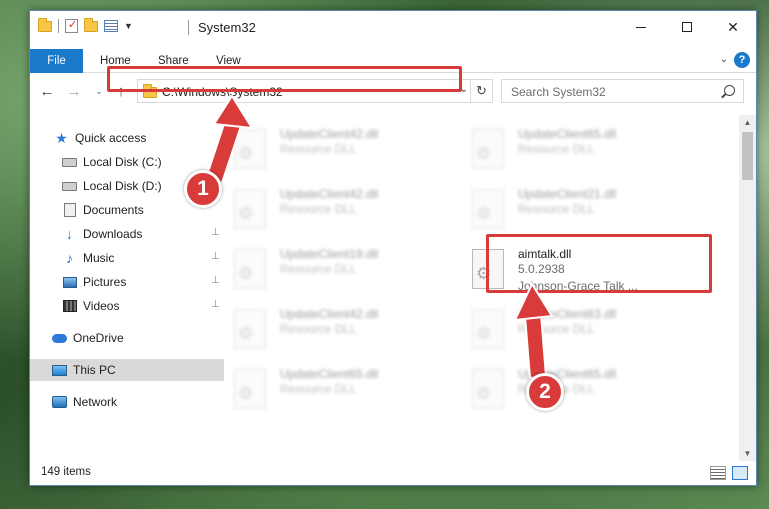  I want to click on back-button: ←, so click(47, 91).